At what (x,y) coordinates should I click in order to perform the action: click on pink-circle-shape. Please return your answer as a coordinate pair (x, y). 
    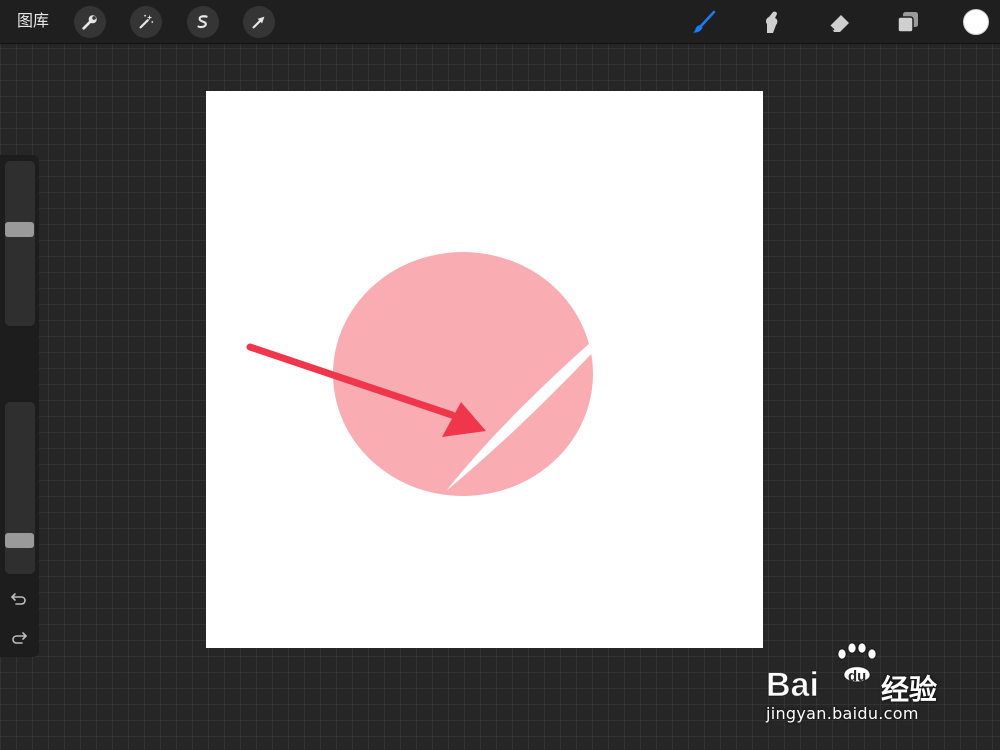
    Looking at the image, I should click on (463, 374).